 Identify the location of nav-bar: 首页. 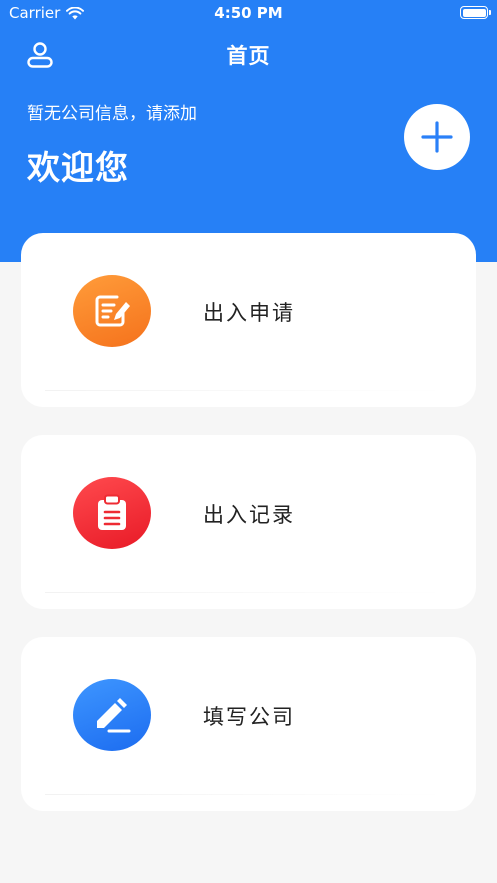
(248, 54).